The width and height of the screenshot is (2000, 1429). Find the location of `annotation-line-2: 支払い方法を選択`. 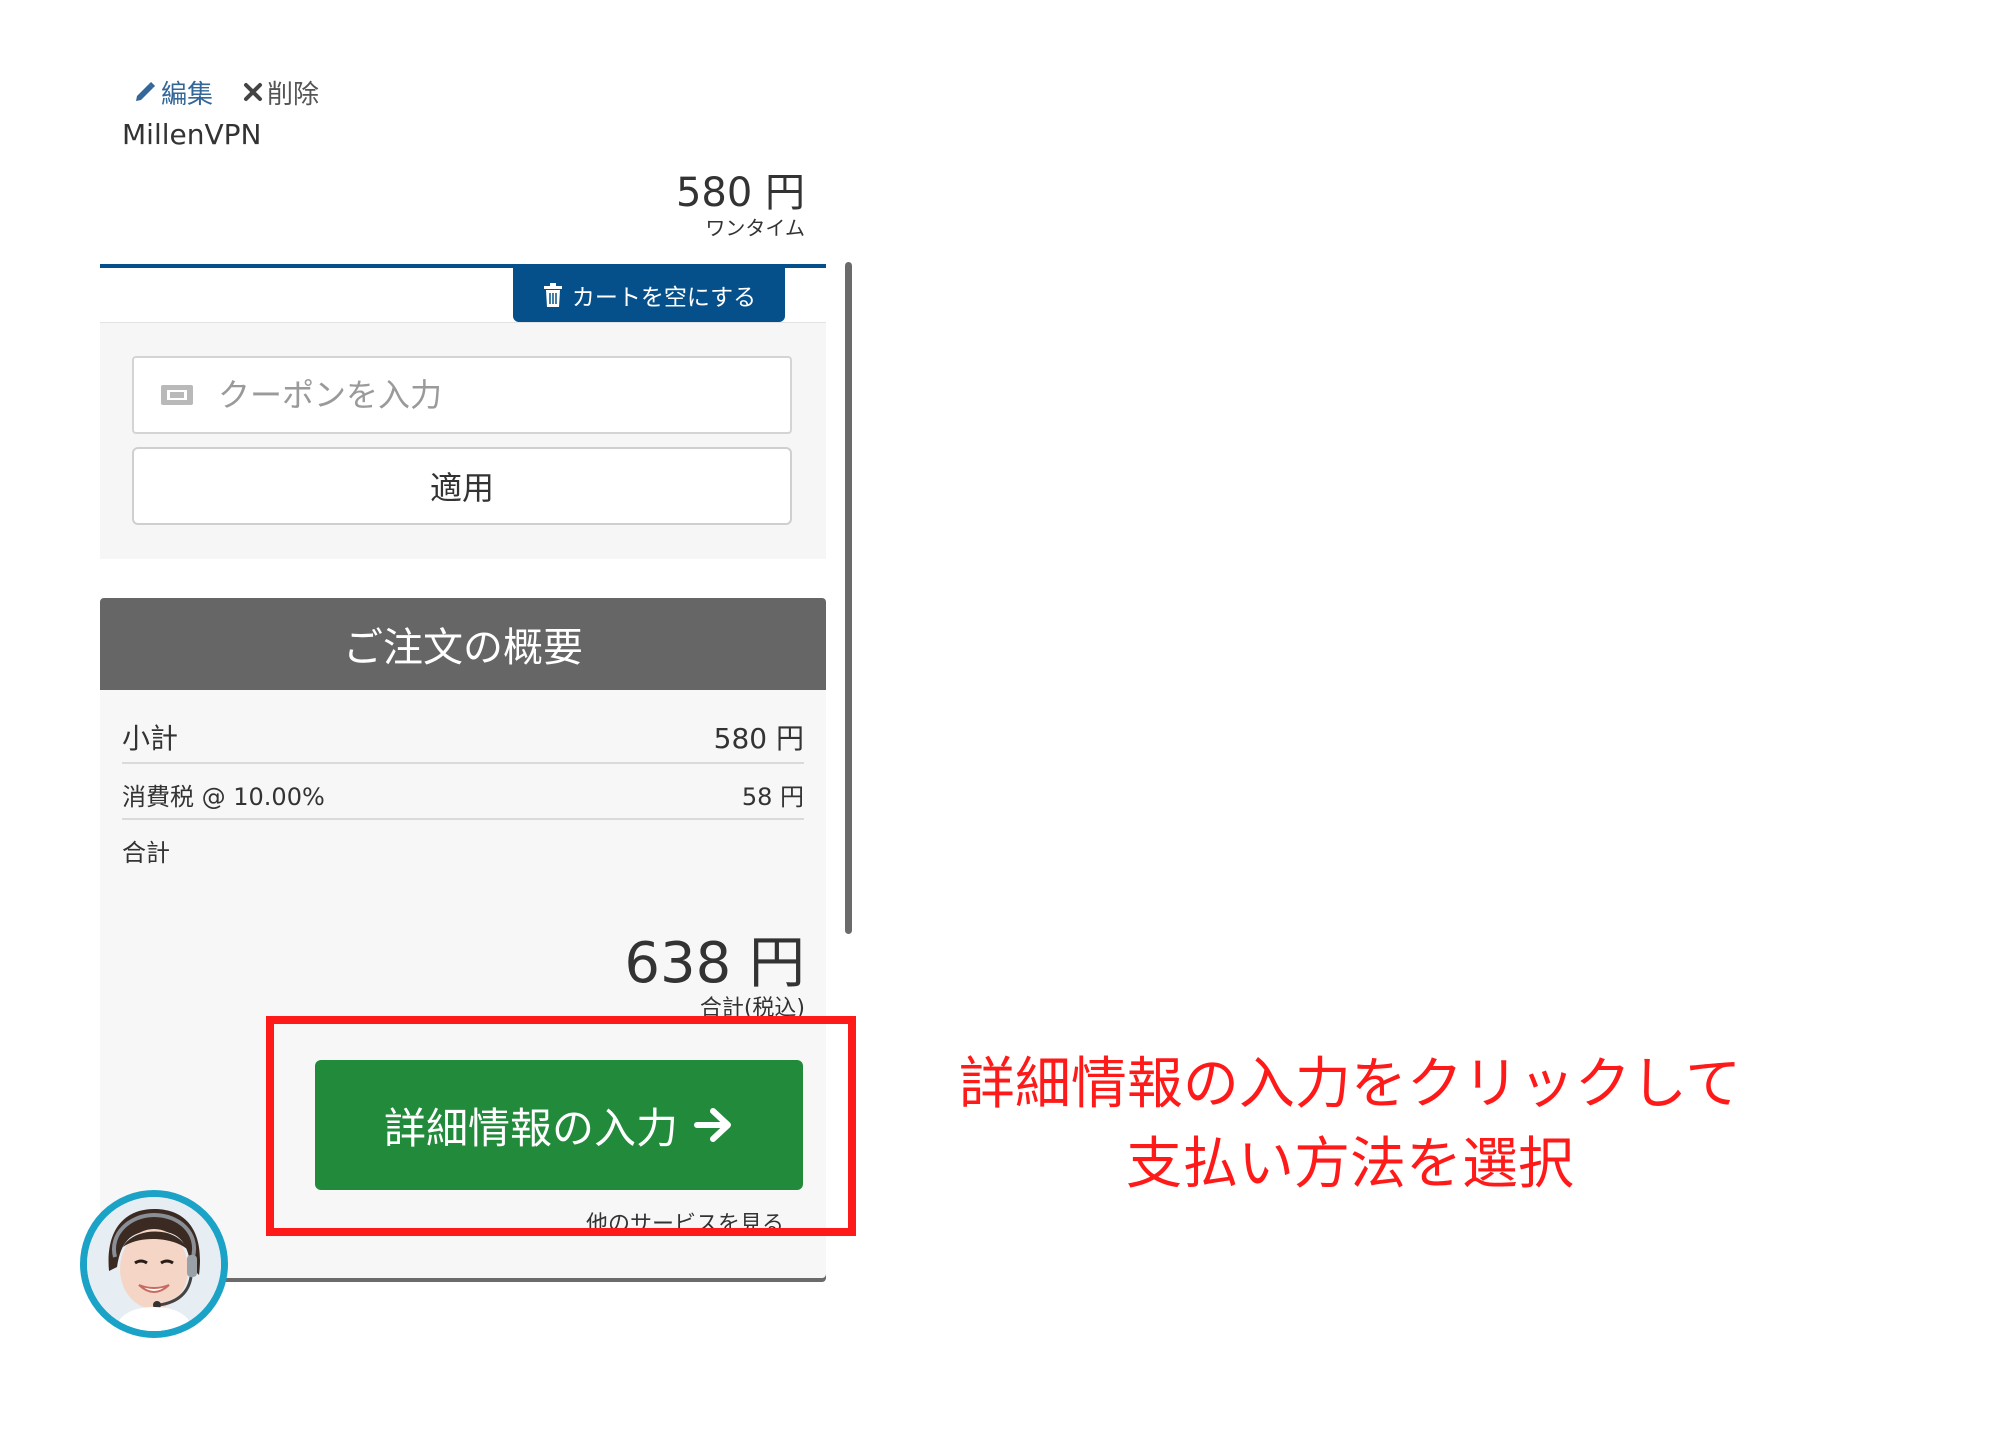

annotation-line-2: 支払い方法を選択 is located at coordinates (1350, 1164).